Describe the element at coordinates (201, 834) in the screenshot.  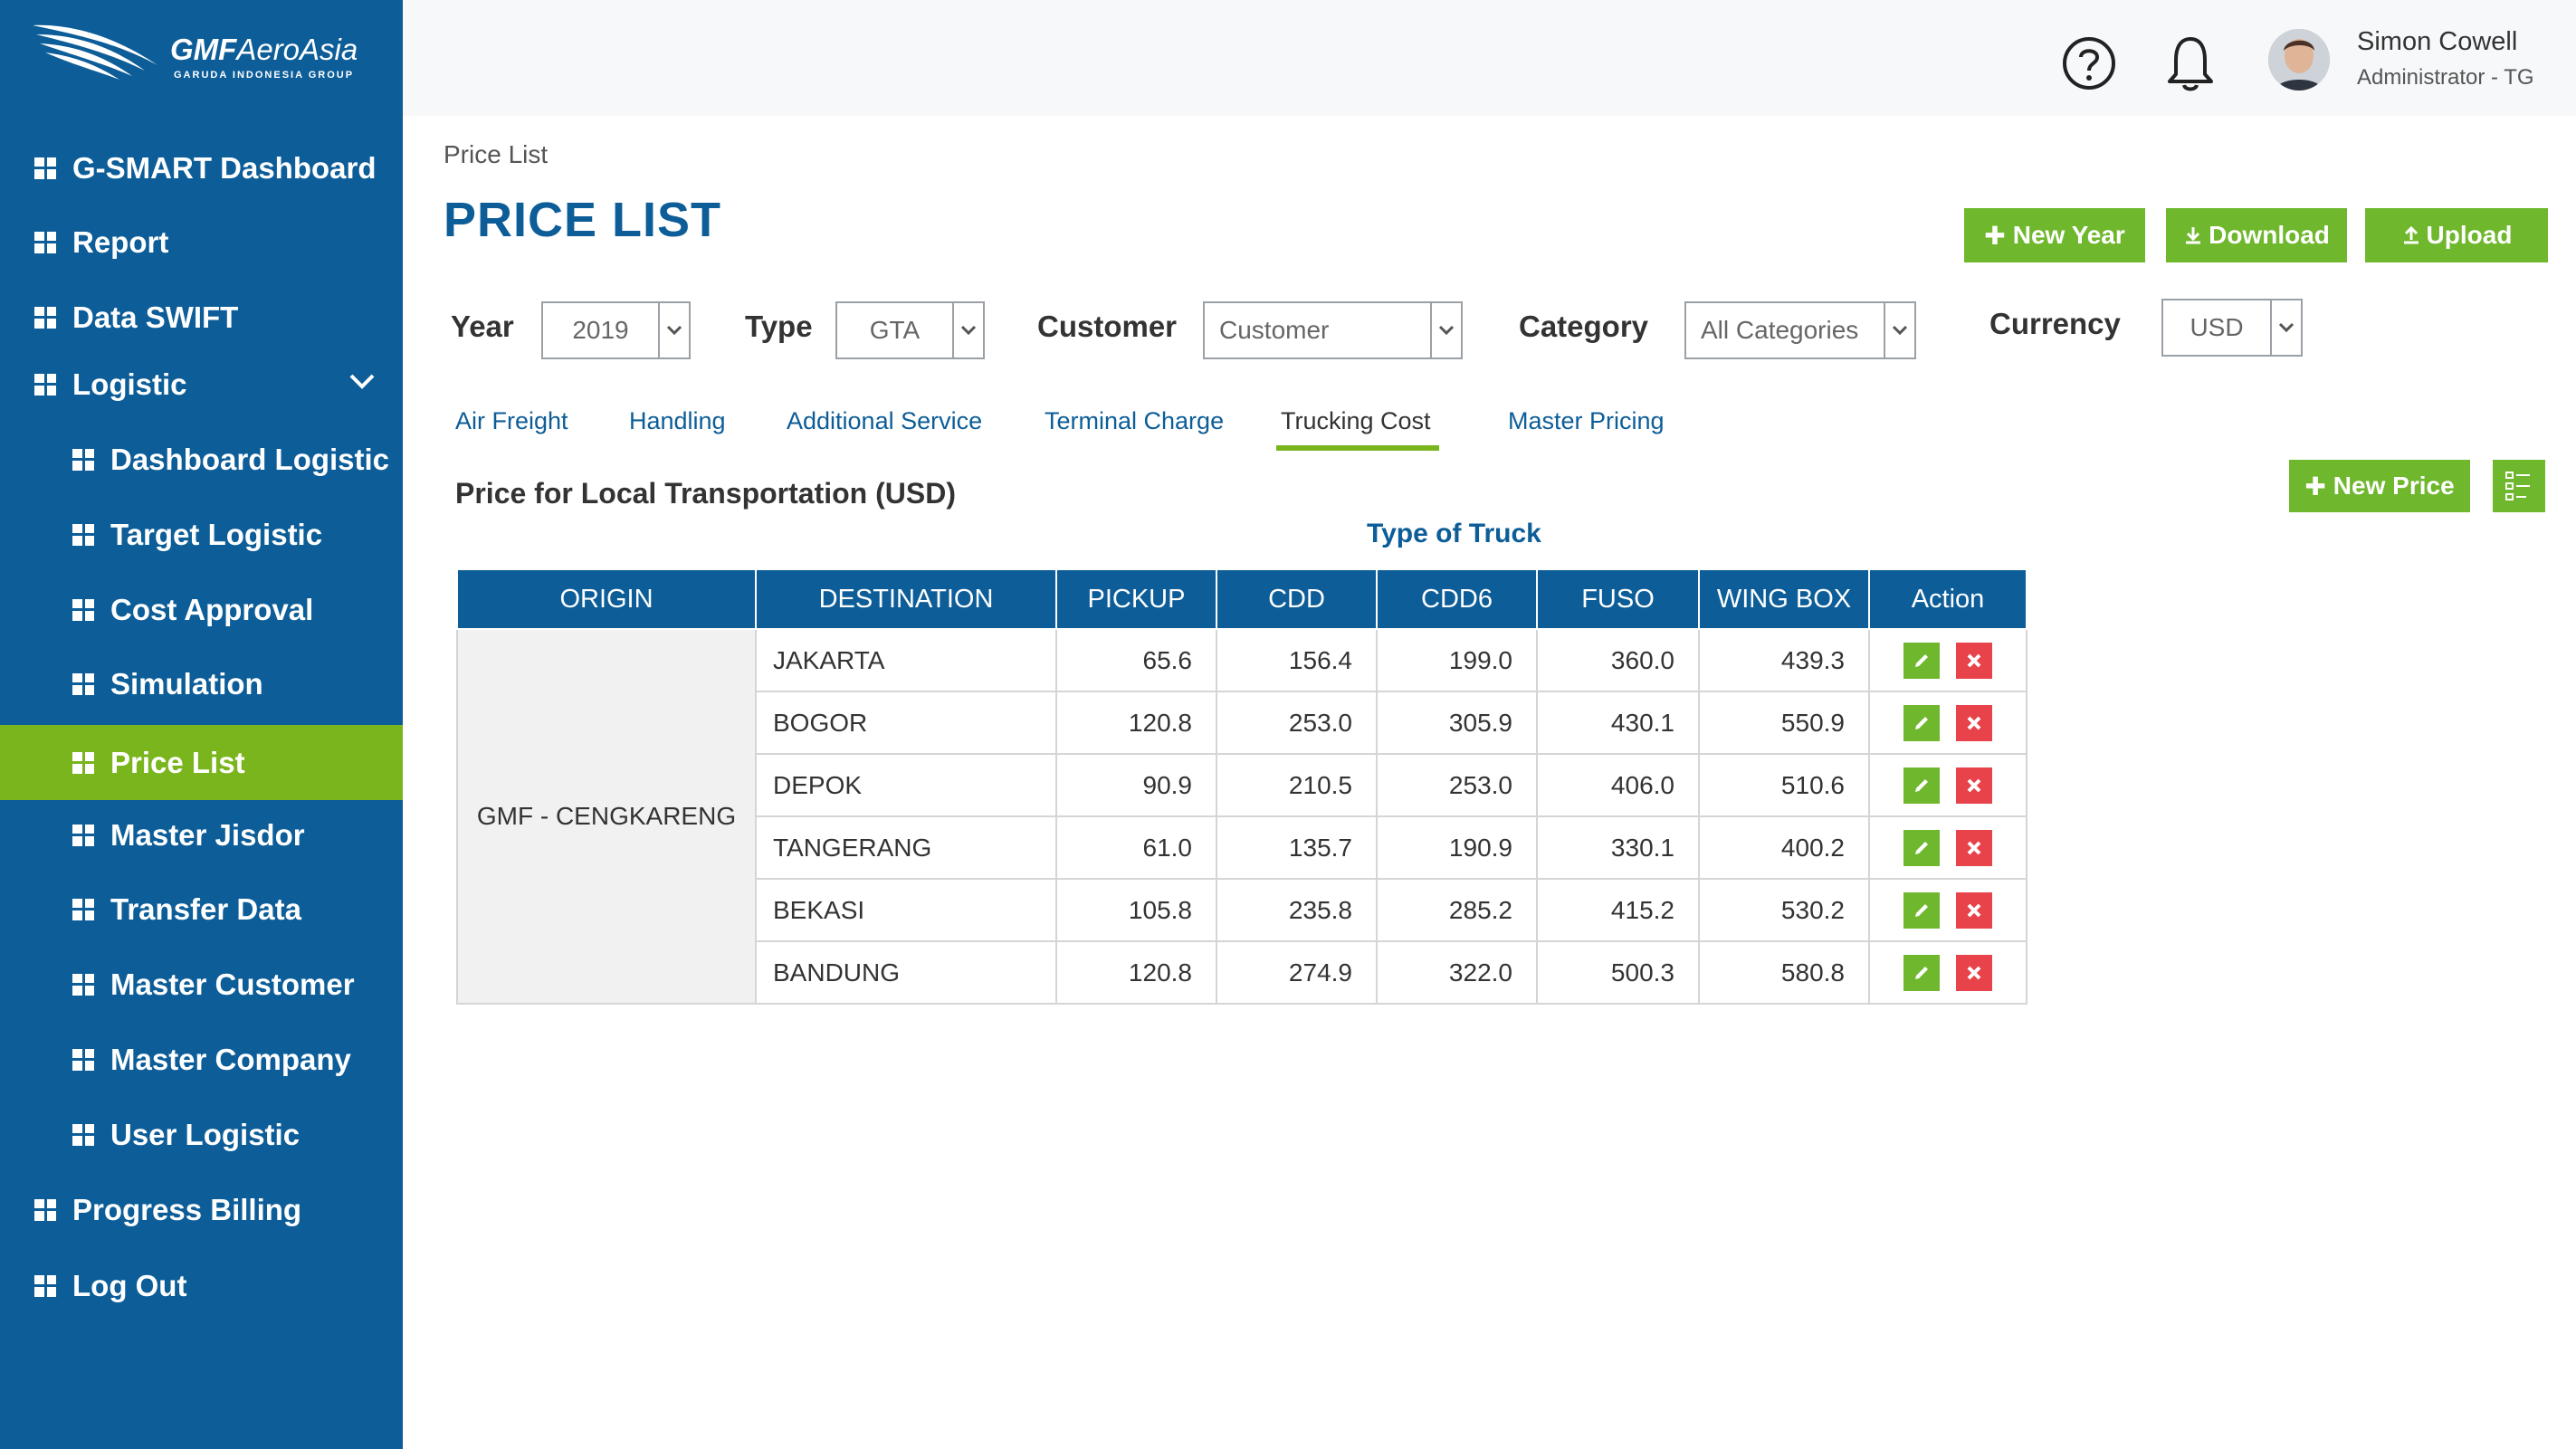
I see `sidebar-item-master-jisdor: Master Jisdor` at that location.